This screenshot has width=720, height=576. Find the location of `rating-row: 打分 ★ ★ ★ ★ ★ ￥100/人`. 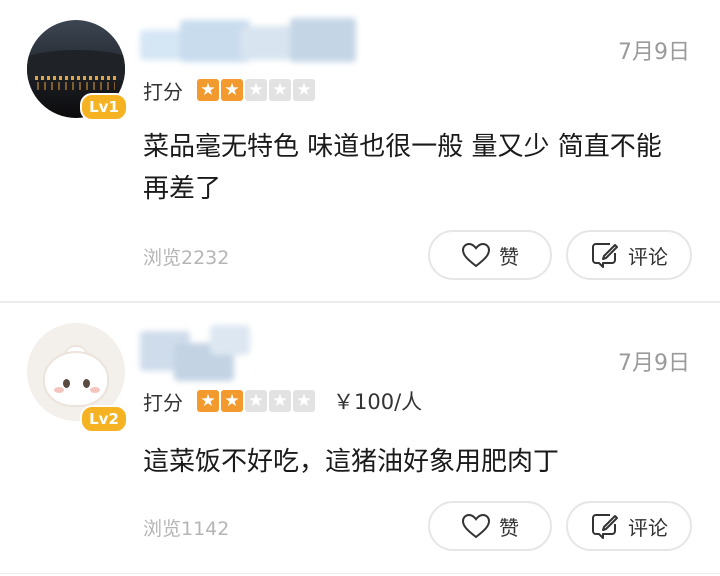

rating-row: 打分 ★ ★ ★ ★ ★ ￥100/人 is located at coordinates (282, 401).